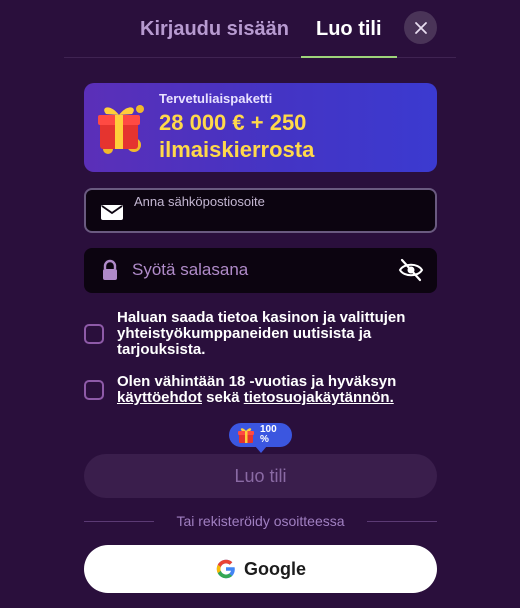 The height and width of the screenshot is (608, 520). I want to click on email-field-wrapper: Anna sähköpostiosoite, so click(260, 210).